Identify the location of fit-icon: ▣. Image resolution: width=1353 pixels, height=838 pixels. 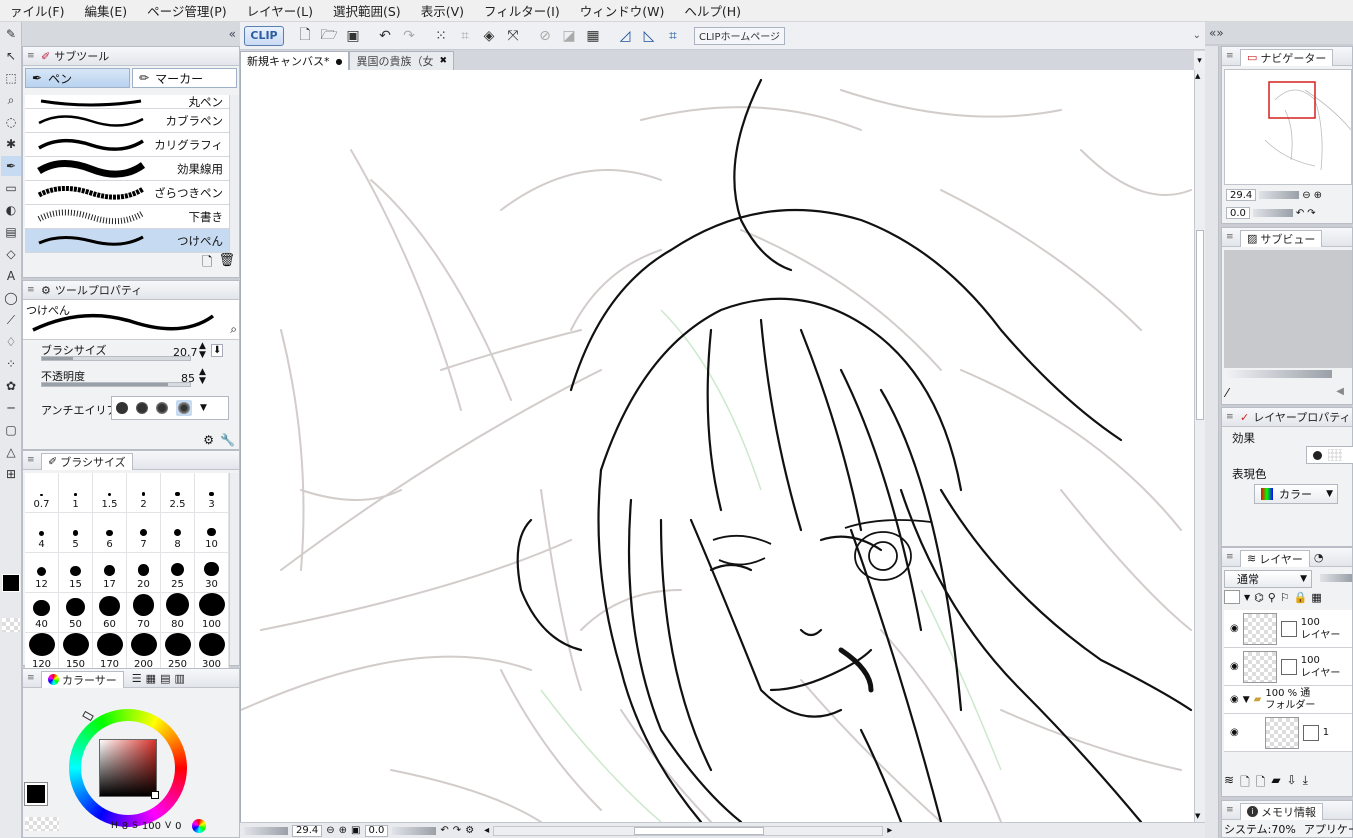
(355, 830).